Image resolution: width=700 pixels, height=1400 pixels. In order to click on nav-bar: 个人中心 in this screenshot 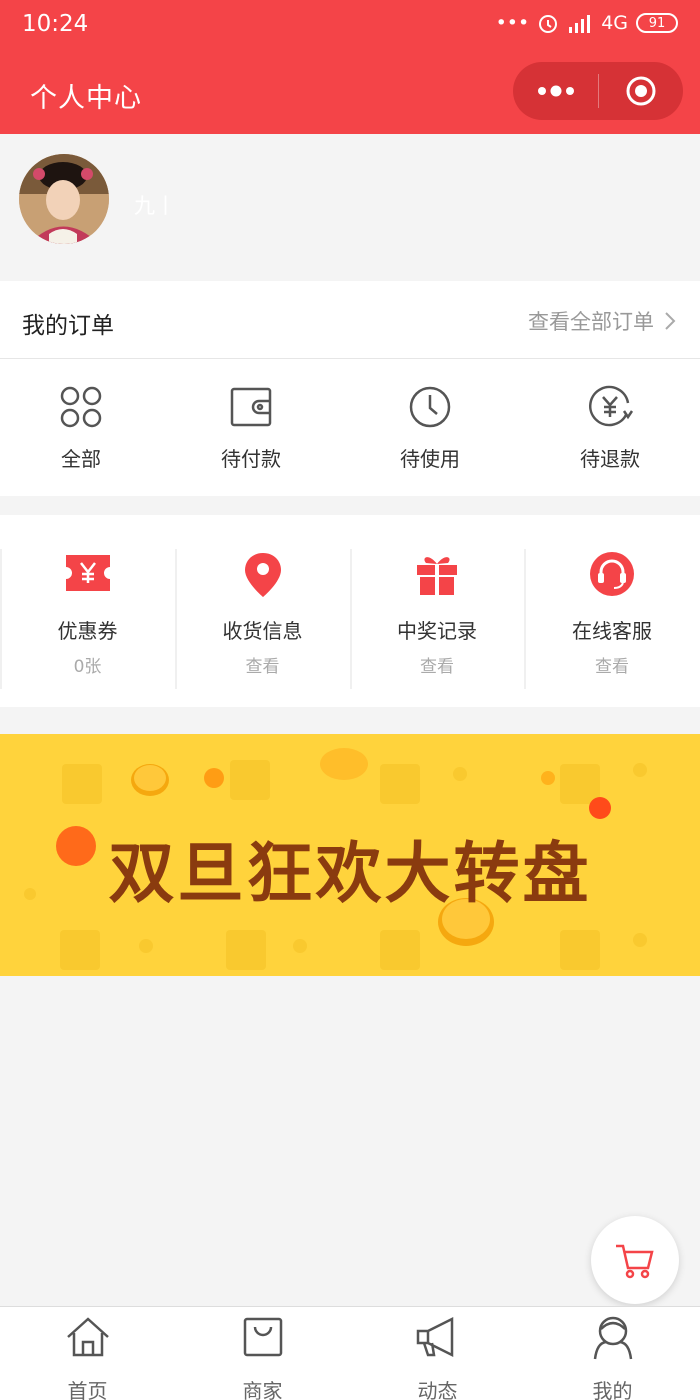, I will do `click(350, 93)`.